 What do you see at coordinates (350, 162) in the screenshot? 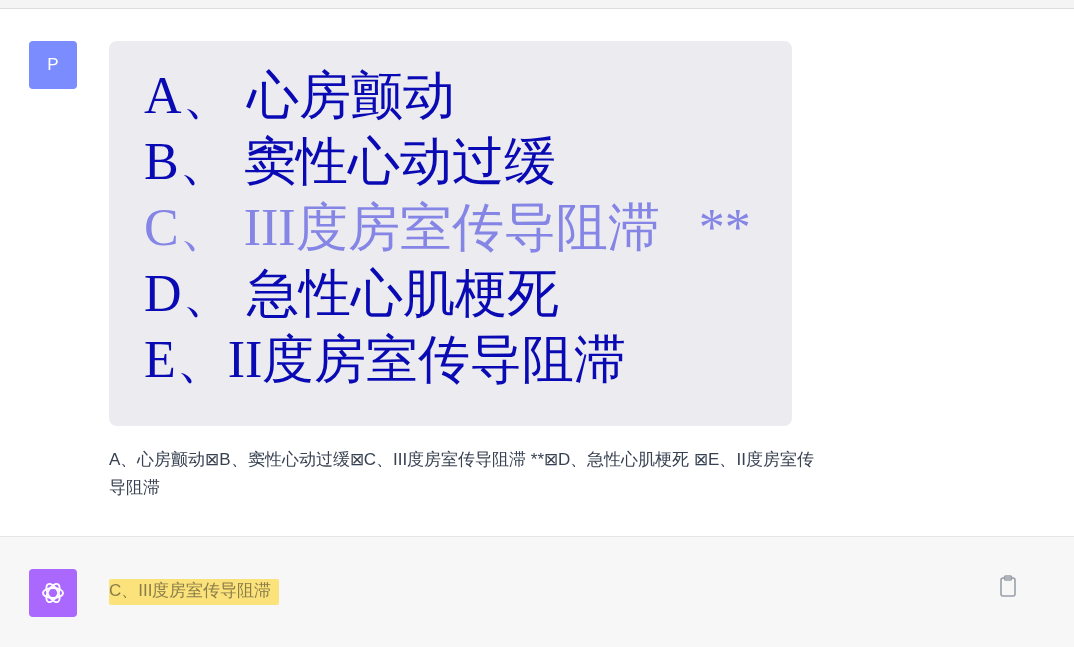
I see `option-line: B、 窦性心动过缓` at bounding box center [350, 162].